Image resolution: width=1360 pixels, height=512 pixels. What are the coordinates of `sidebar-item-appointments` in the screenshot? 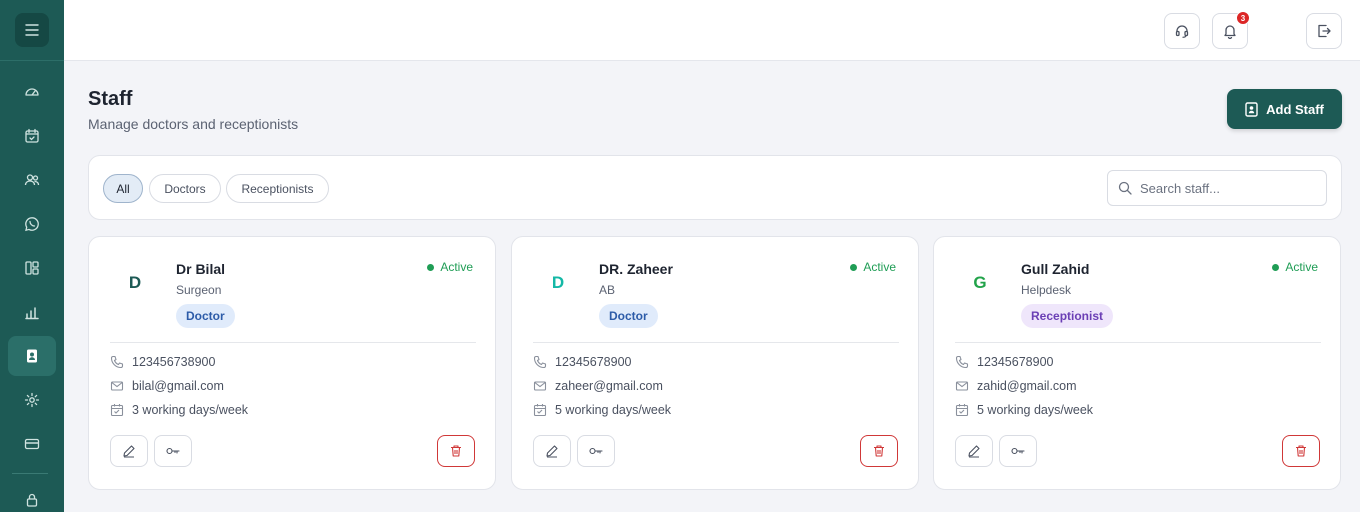 It's located at (32, 136).